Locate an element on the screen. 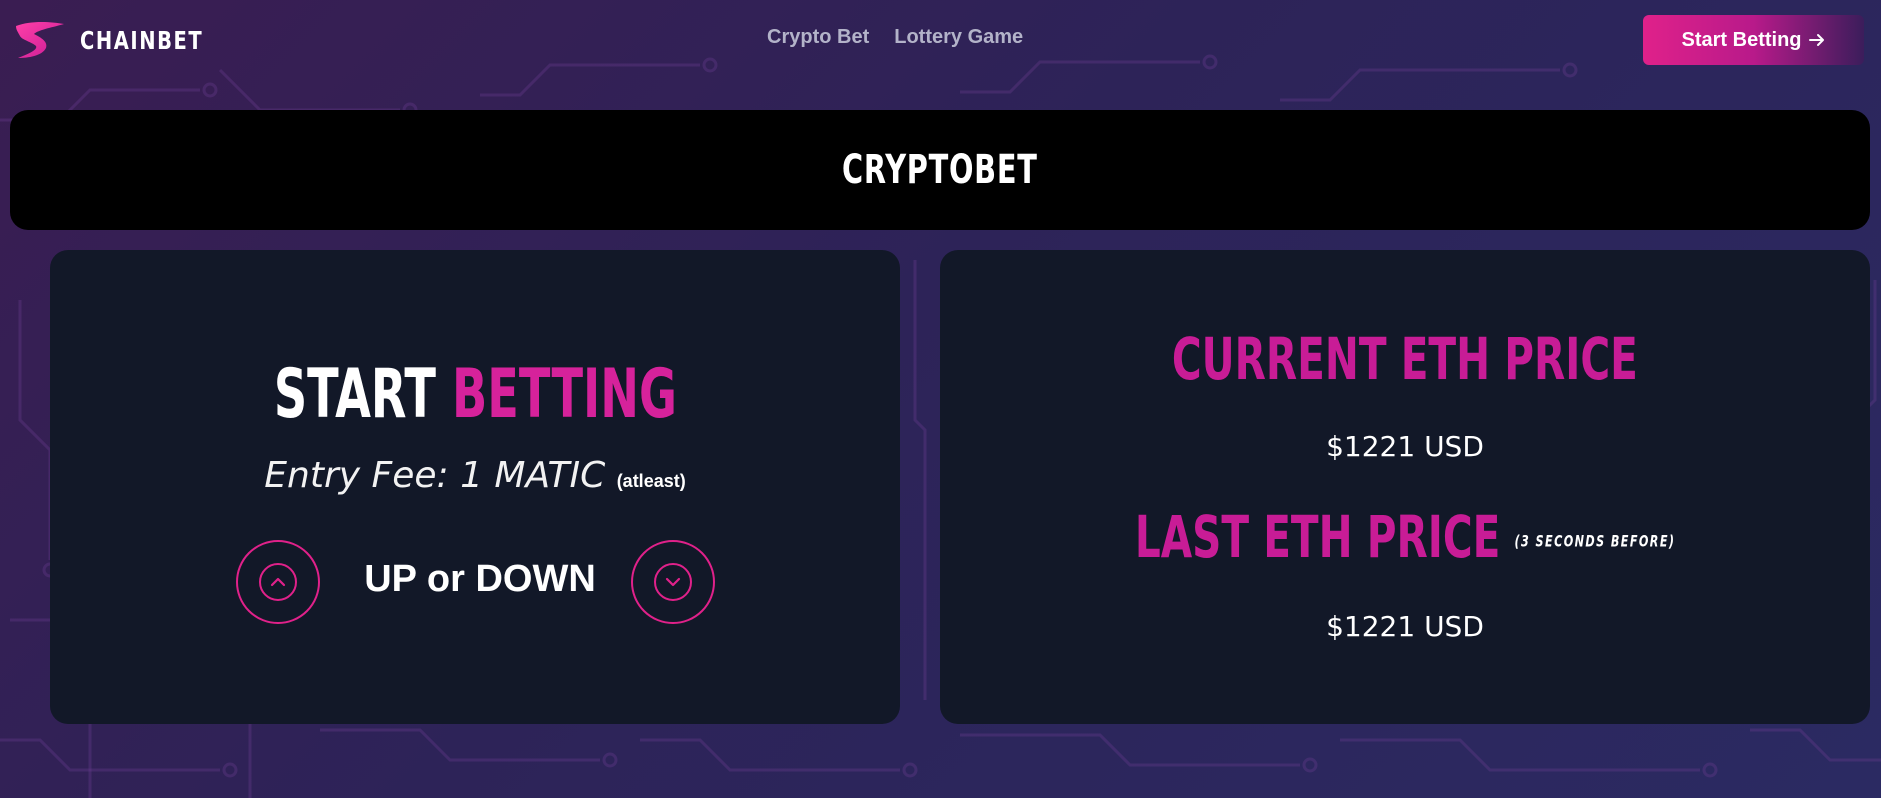  last-eth-price-title: LAST ETH PRICE is located at coordinates (1317, 537).